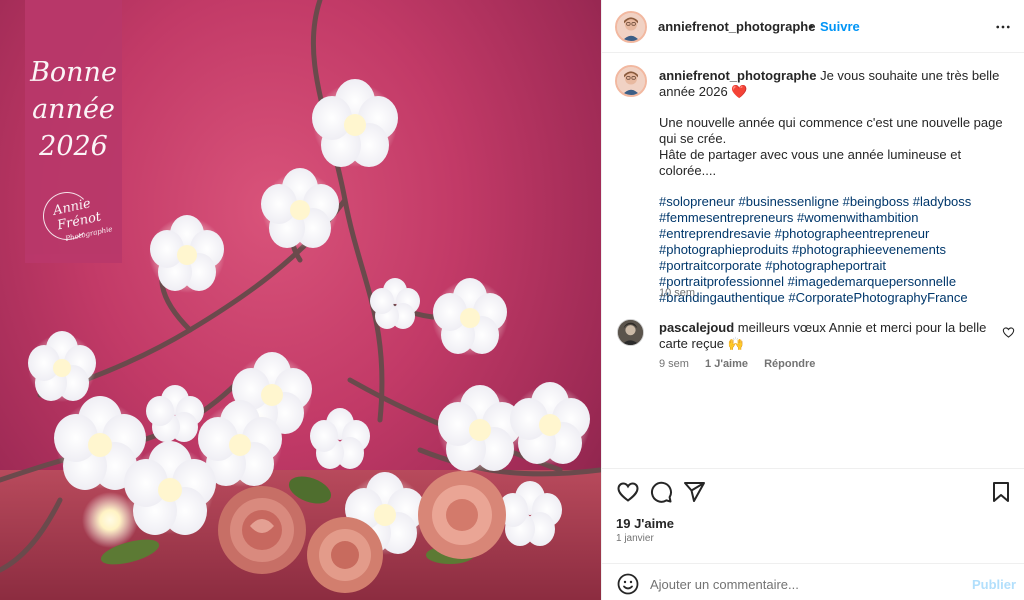 Image resolution: width=1024 pixels, height=600 pixels. What do you see at coordinates (789, 364) in the screenshot?
I see `reply-button: Répondre` at bounding box center [789, 364].